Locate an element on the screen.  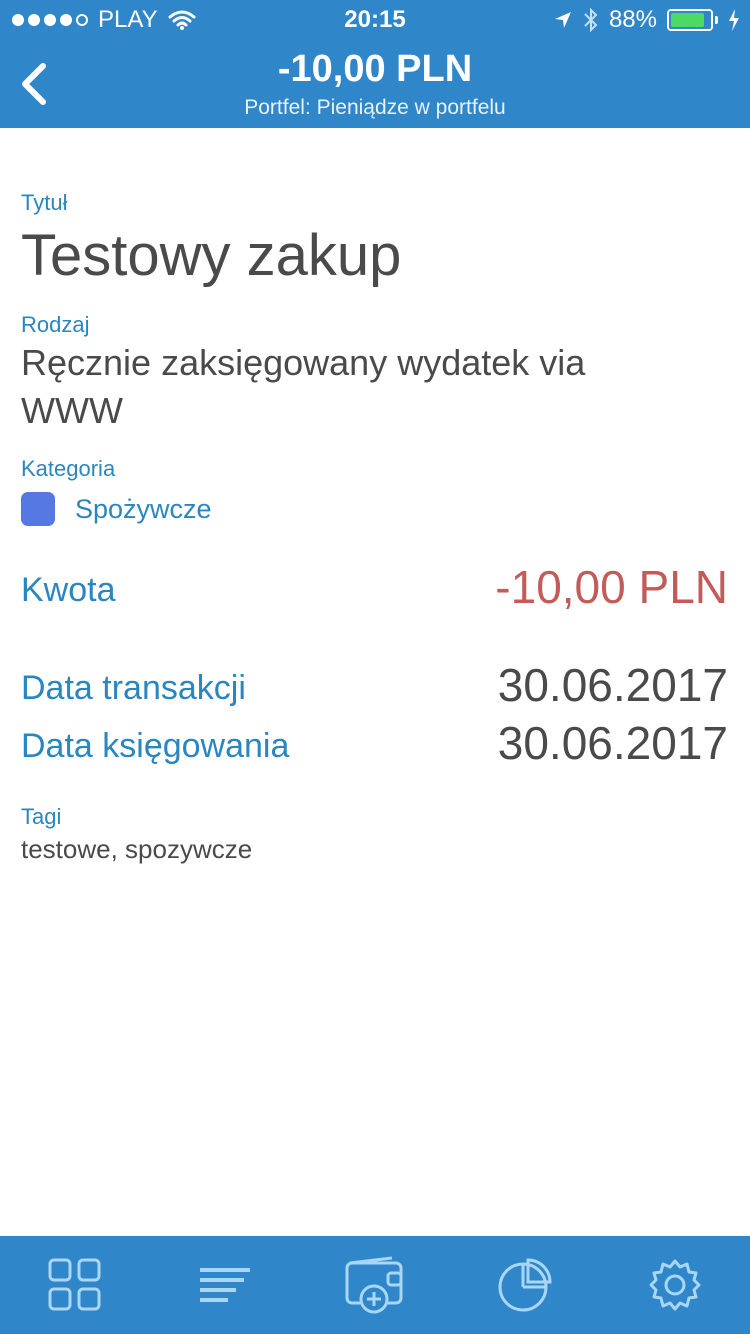
type-value-line1: Ręcznie zaksięgowany wydatek via is located at coordinates (303, 362).